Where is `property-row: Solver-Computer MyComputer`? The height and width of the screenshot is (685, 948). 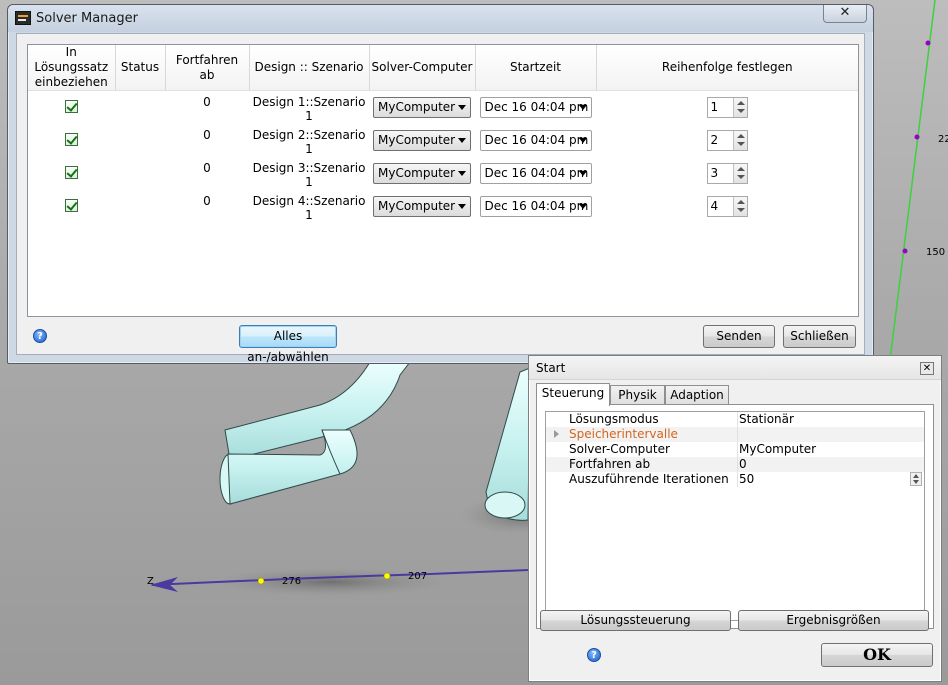
property-row: Solver-Computer MyComputer is located at coordinates (735, 449).